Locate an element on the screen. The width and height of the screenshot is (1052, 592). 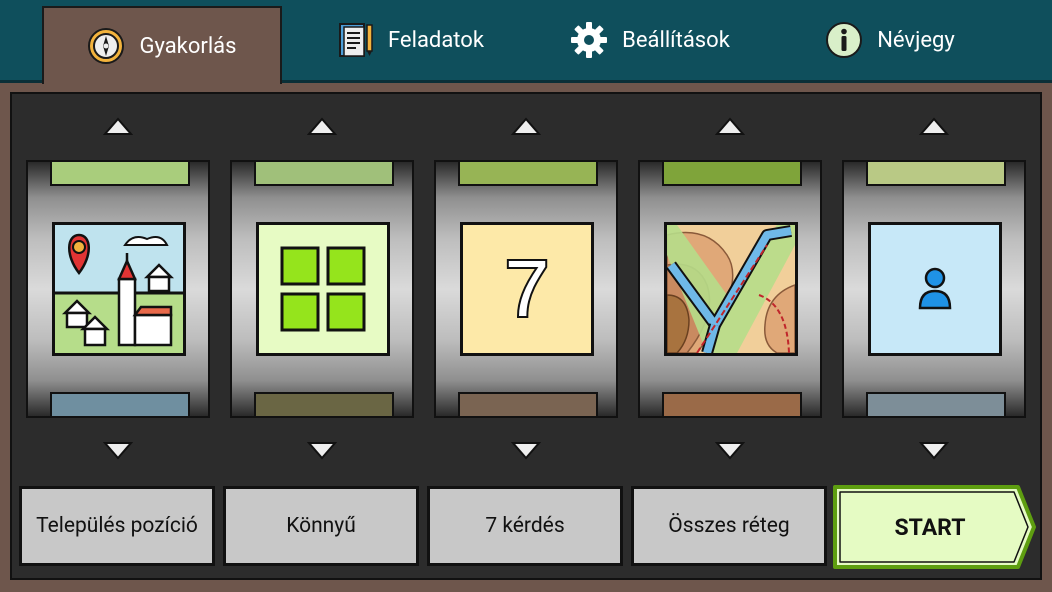
tab-label: Gyakorlás is located at coordinates (188, 46).